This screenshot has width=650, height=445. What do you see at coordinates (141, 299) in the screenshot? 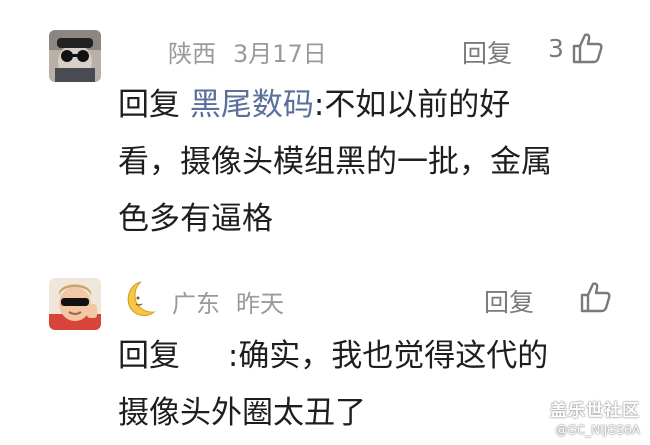
I see `moon-icon` at bounding box center [141, 299].